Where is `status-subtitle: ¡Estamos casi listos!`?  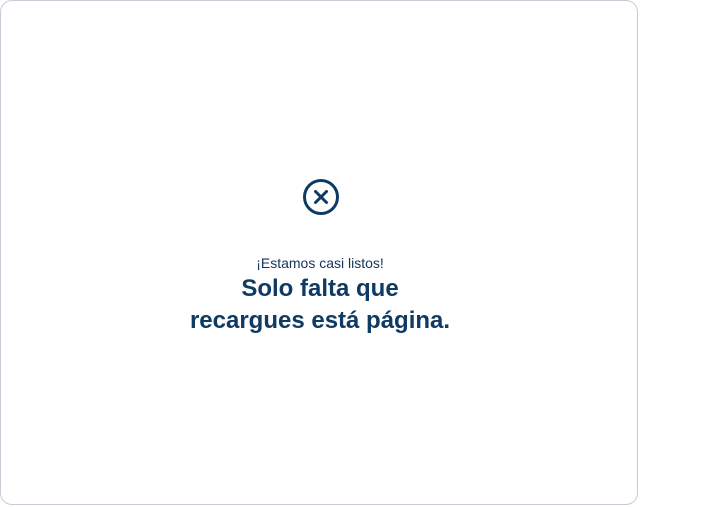
status-subtitle: ¡Estamos casi listos! is located at coordinates (320, 263).